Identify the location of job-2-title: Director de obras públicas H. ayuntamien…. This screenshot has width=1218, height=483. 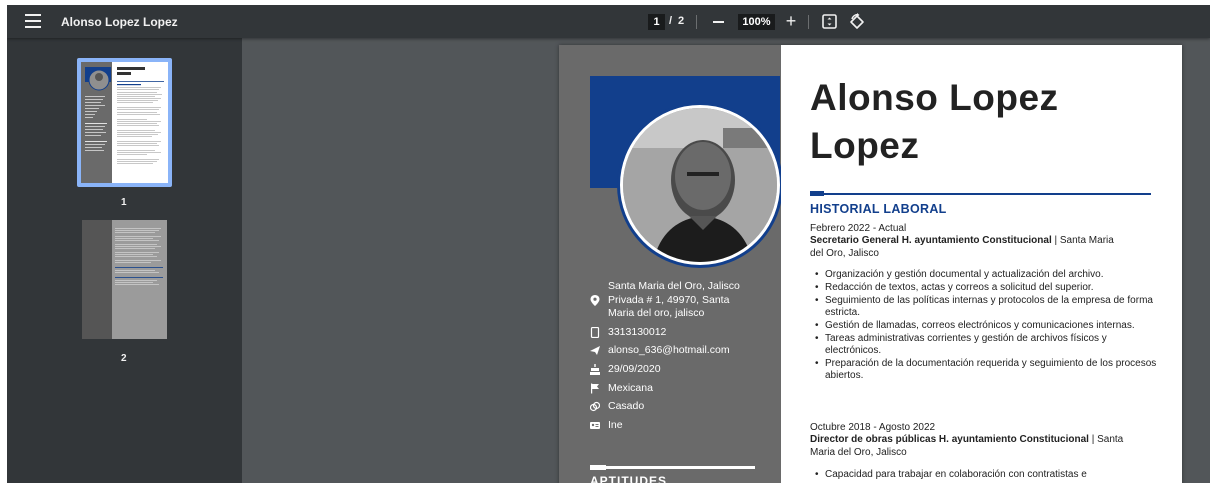
(949, 439).